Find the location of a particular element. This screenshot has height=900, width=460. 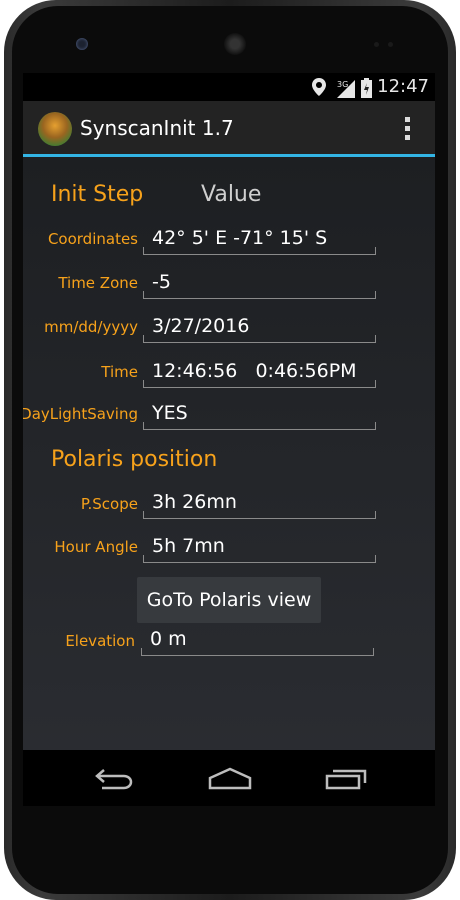

time-zone-label: Time Zone is located at coordinates (98, 283).